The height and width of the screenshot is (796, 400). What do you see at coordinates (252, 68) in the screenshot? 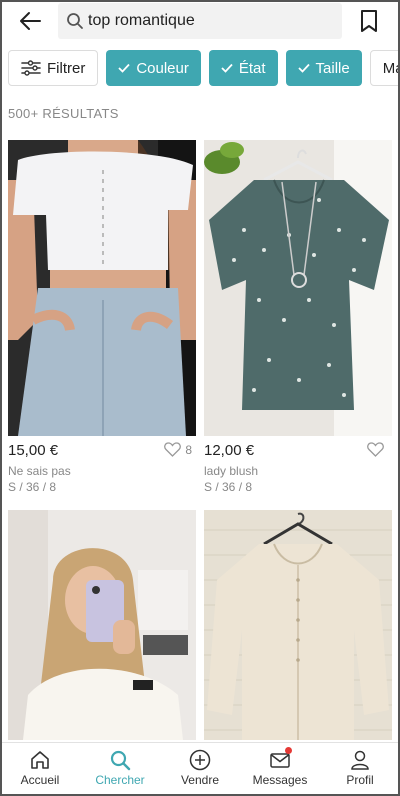
I see `filter-chip-label: État` at bounding box center [252, 68].